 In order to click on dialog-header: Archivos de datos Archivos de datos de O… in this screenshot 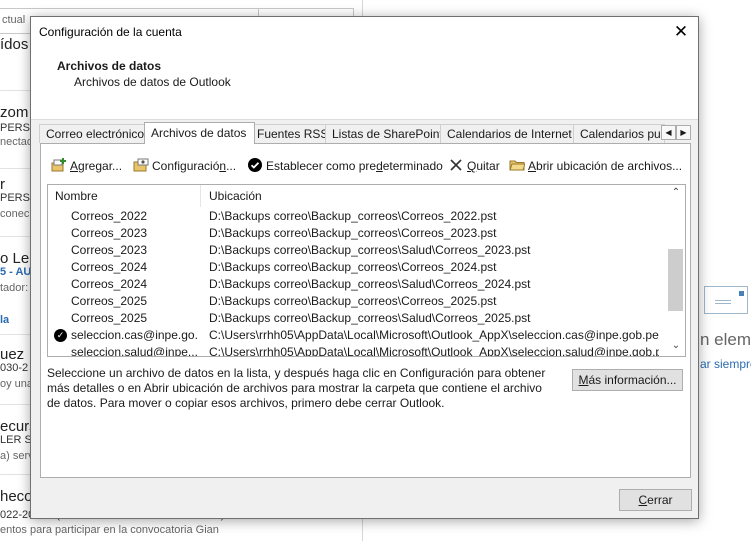, I will do `click(364, 83)`.